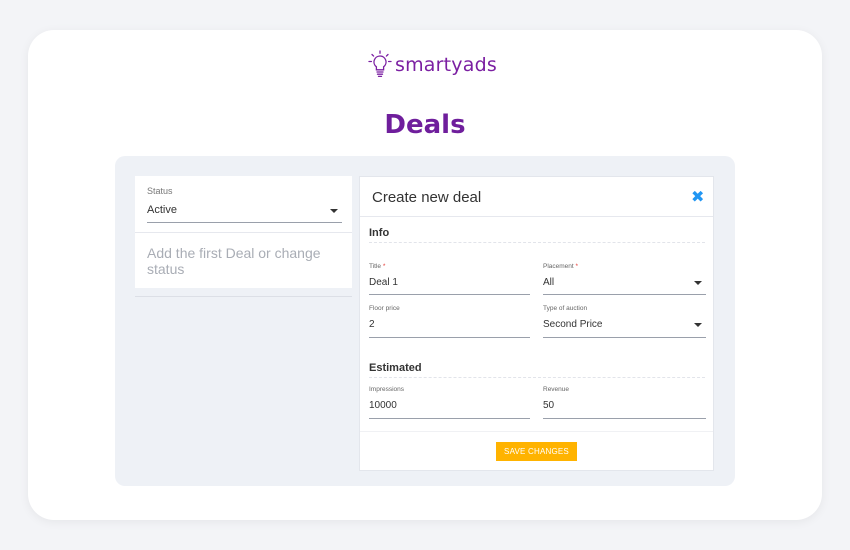  What do you see at coordinates (425, 125) in the screenshot?
I see `page-title: Deals` at bounding box center [425, 125].